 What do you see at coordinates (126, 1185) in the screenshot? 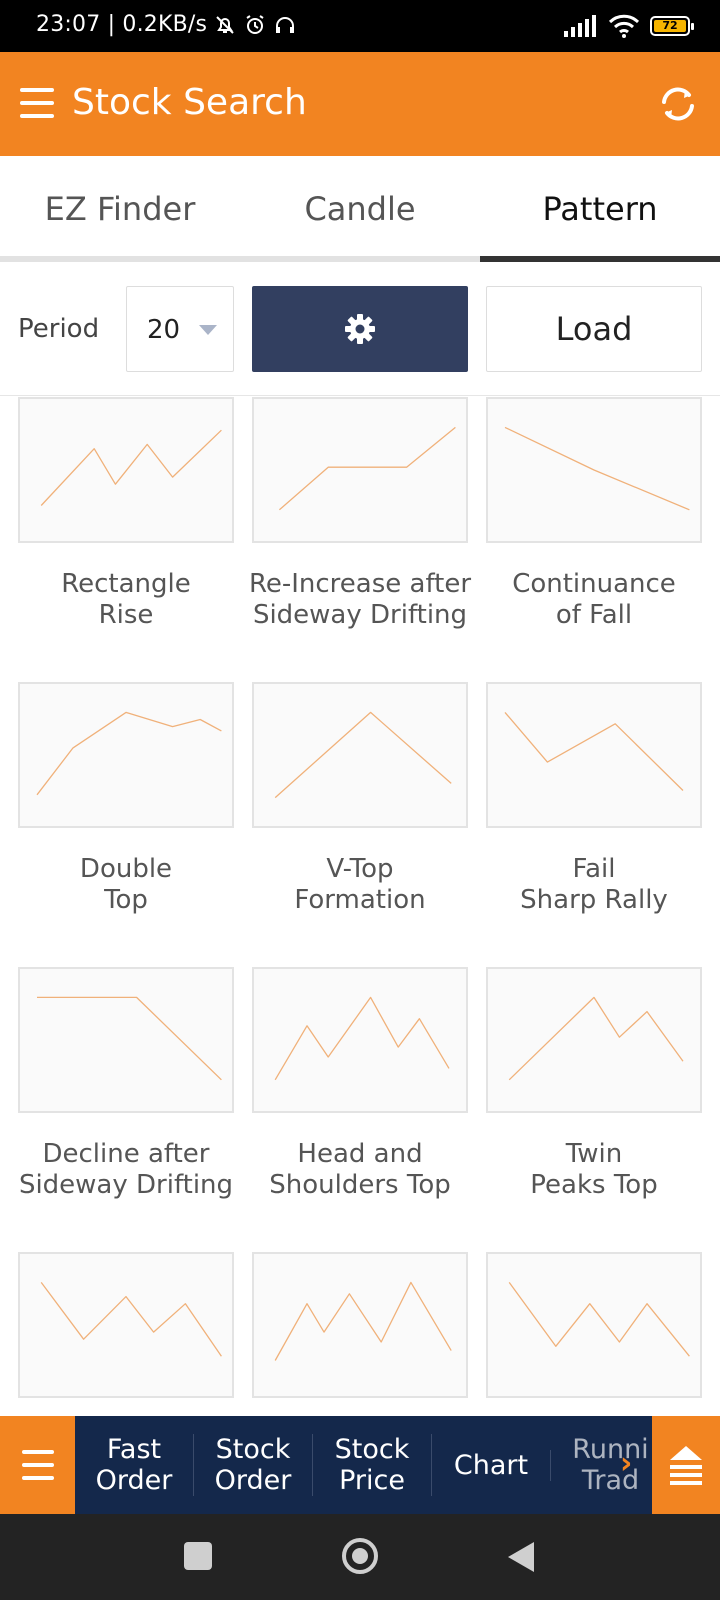
I see `pattern-caption-line2: Sideway Drifting` at bounding box center [126, 1185].